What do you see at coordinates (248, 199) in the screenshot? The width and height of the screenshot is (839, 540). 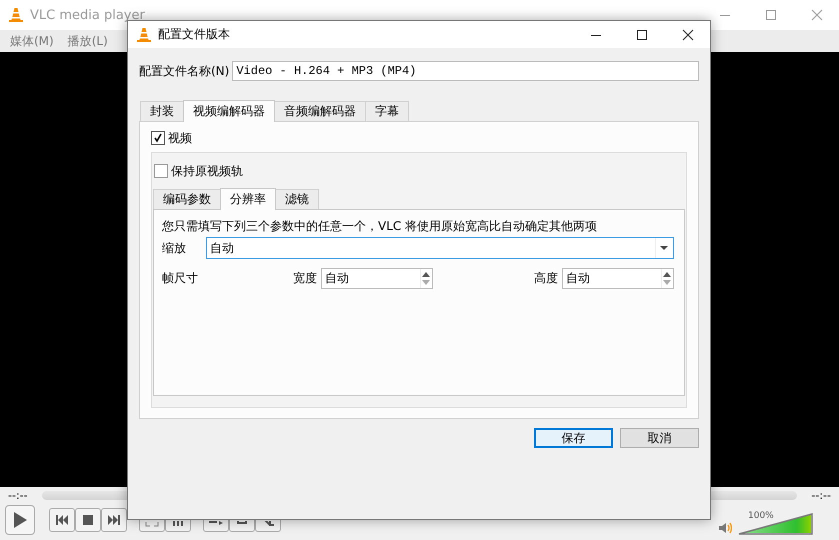 I see `tab: 分辨率` at bounding box center [248, 199].